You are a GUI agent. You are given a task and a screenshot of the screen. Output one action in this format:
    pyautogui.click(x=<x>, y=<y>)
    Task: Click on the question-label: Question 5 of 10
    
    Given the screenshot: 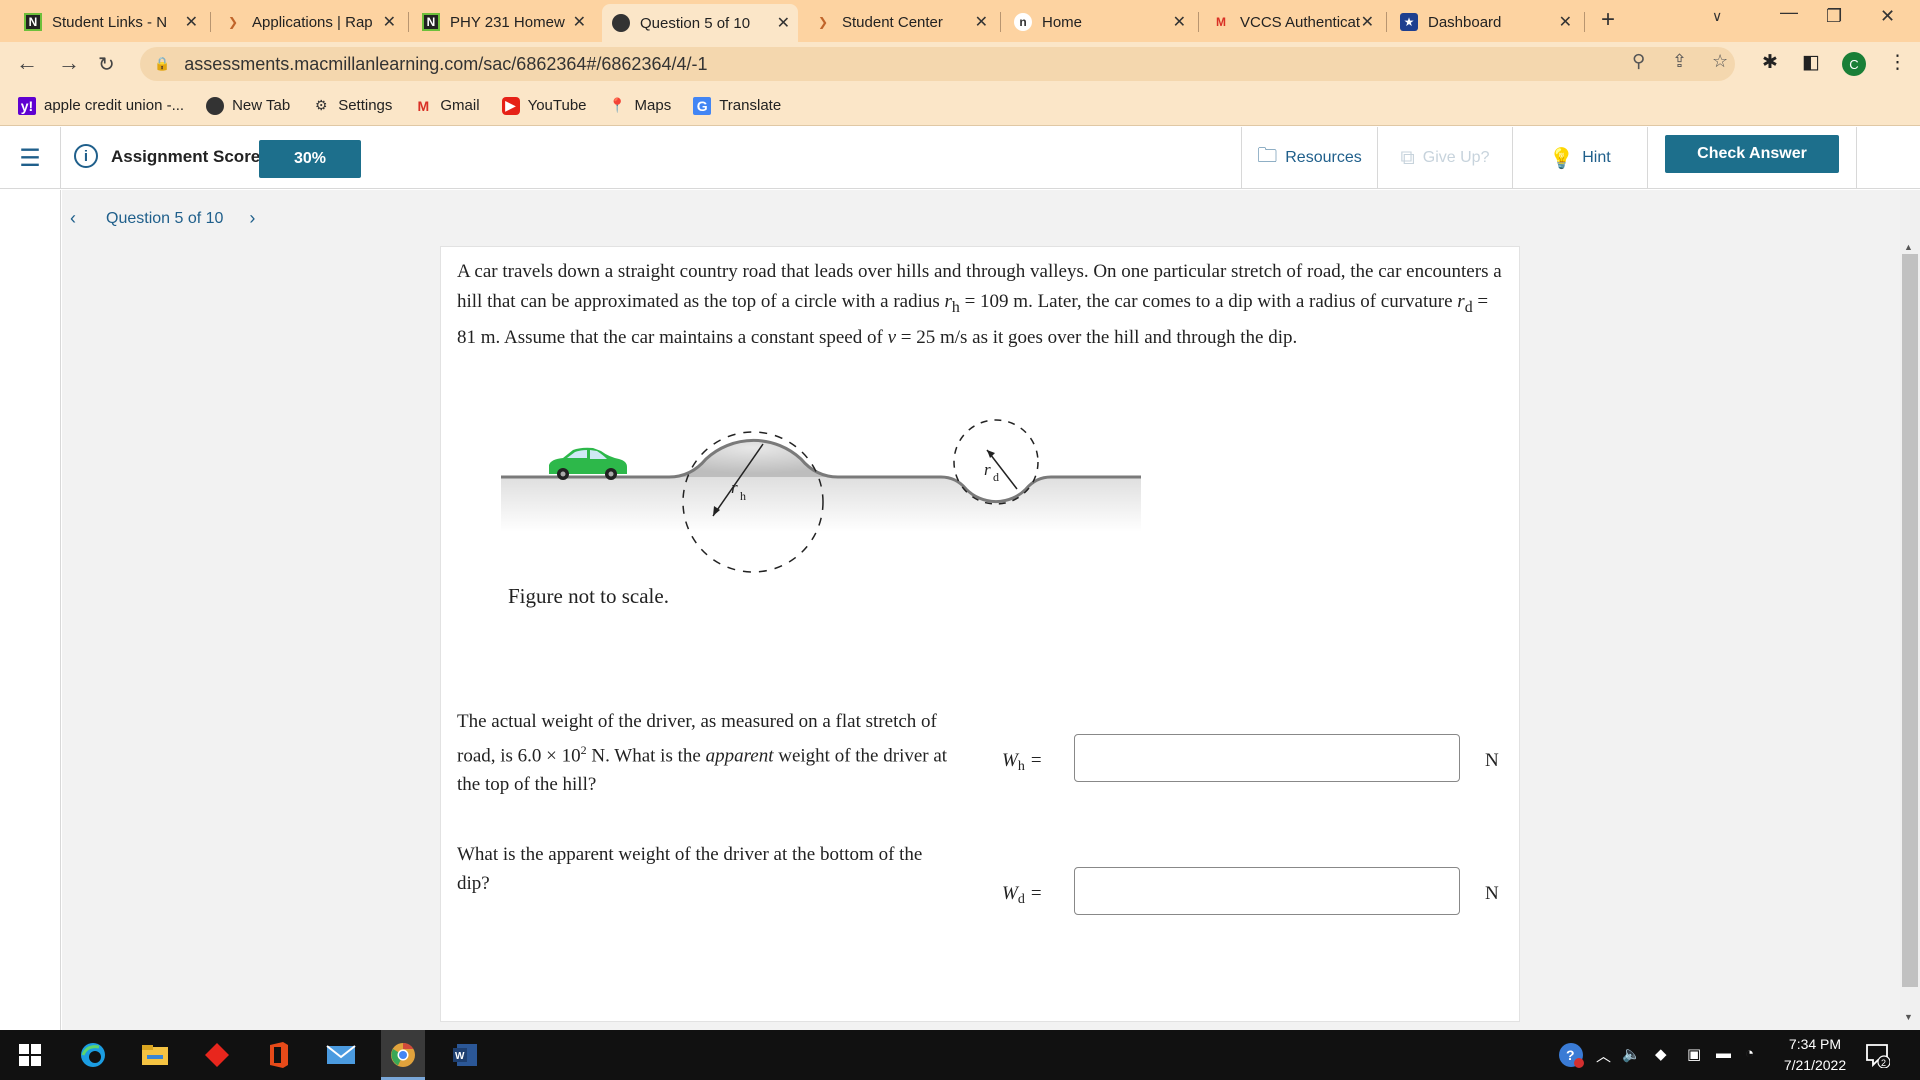 What is the action you would take?
    pyautogui.click(x=164, y=219)
    